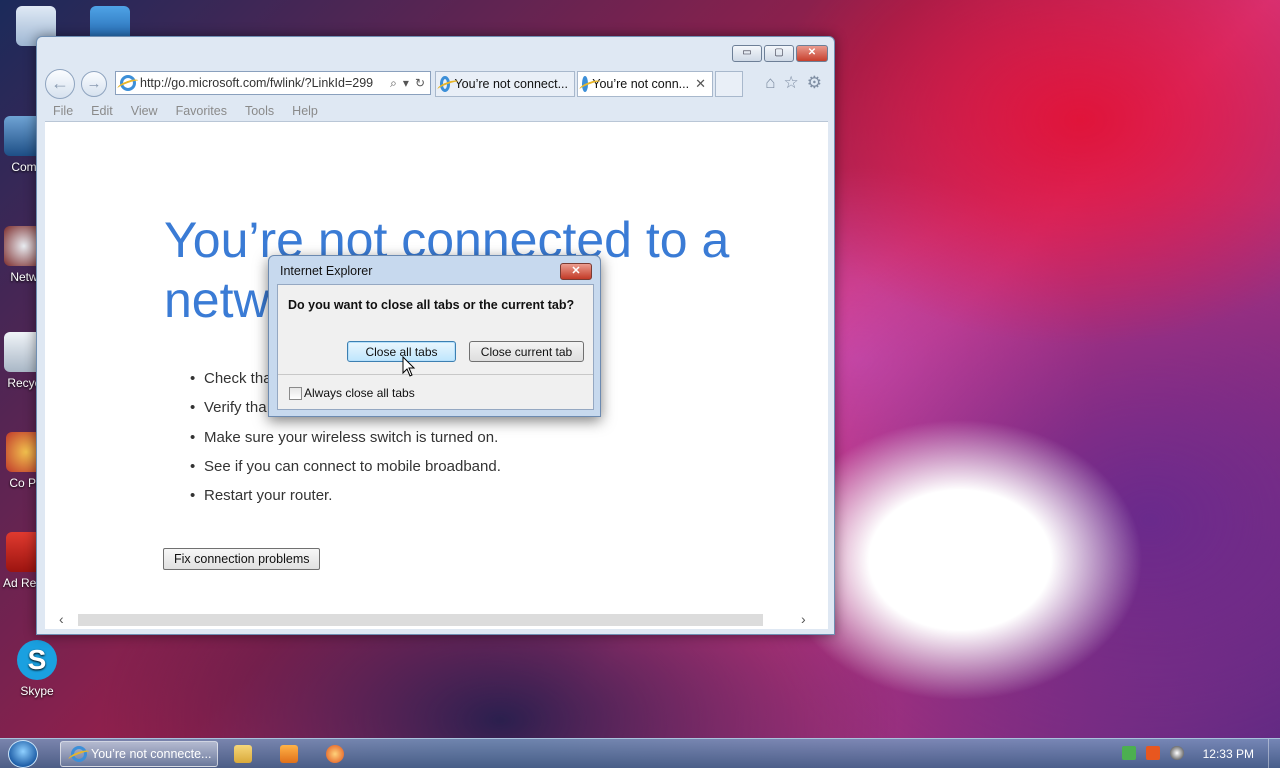 Image resolution: width=1280 pixels, height=768 pixels. What do you see at coordinates (526, 351) in the screenshot?
I see `close-current-tab-button: Close current tab` at bounding box center [526, 351].